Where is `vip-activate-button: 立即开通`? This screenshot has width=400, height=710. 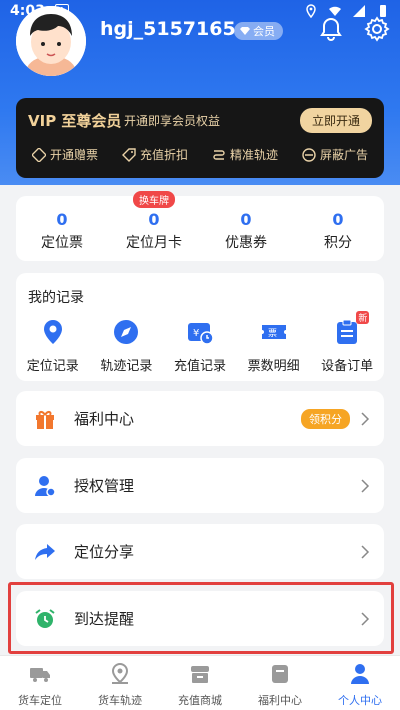 vip-activate-button: 立即开通 is located at coordinates (335, 120).